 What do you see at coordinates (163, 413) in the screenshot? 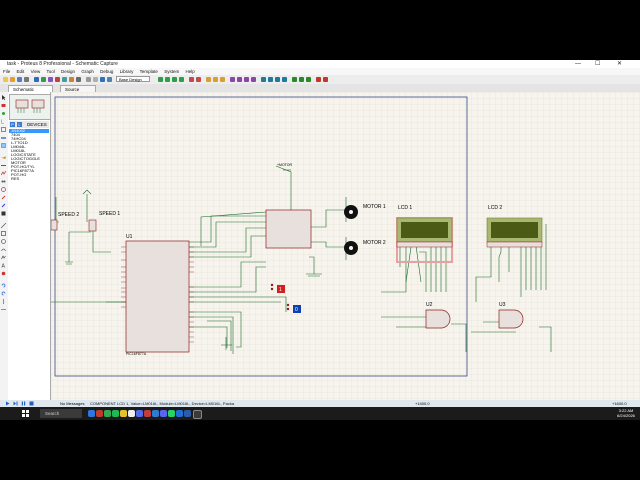
I see `messenger-icon` at bounding box center [163, 413].